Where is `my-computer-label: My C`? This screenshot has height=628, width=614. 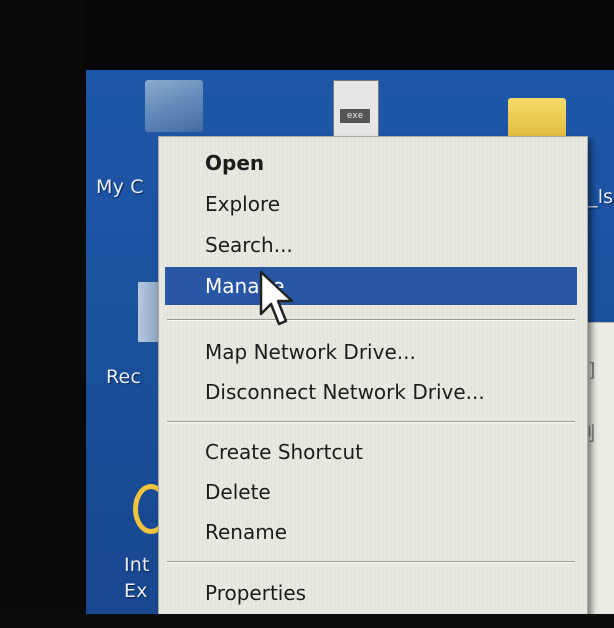 my-computer-label: My C is located at coordinates (120, 187).